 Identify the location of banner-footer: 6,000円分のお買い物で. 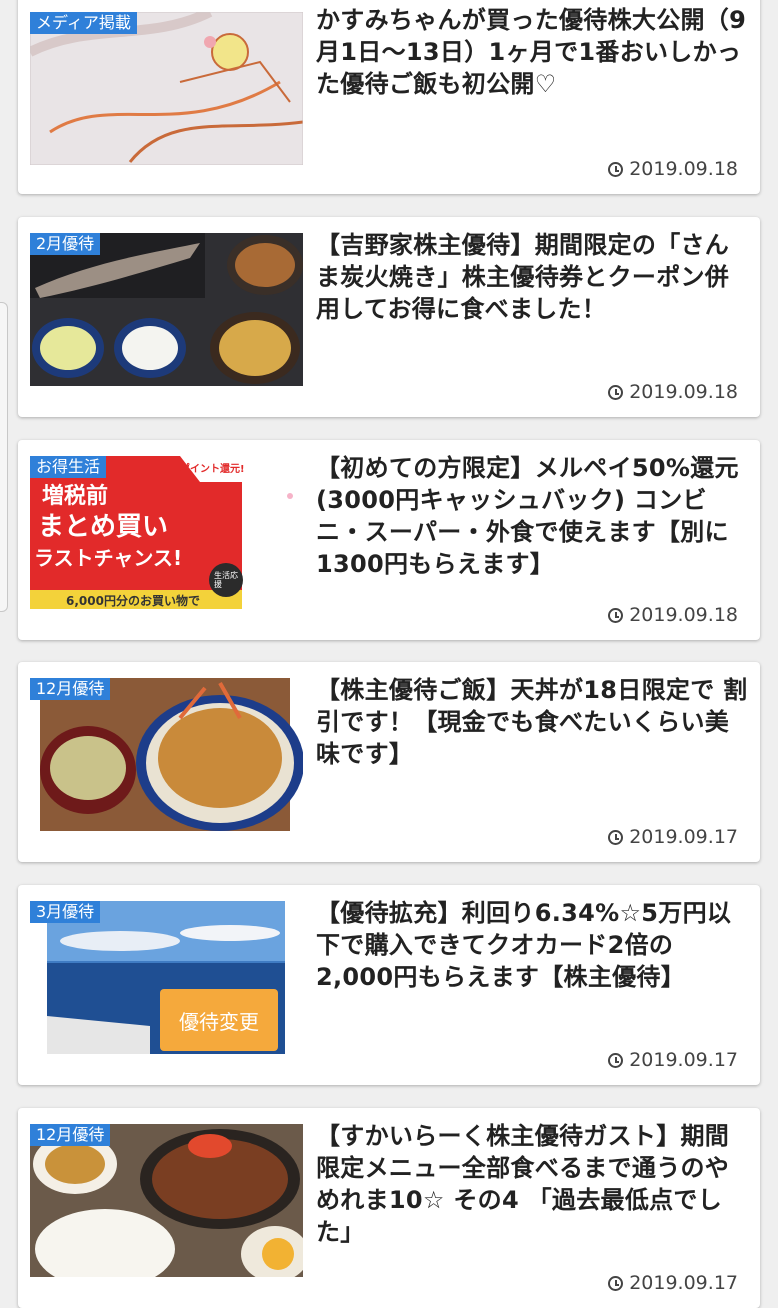
(133, 601).